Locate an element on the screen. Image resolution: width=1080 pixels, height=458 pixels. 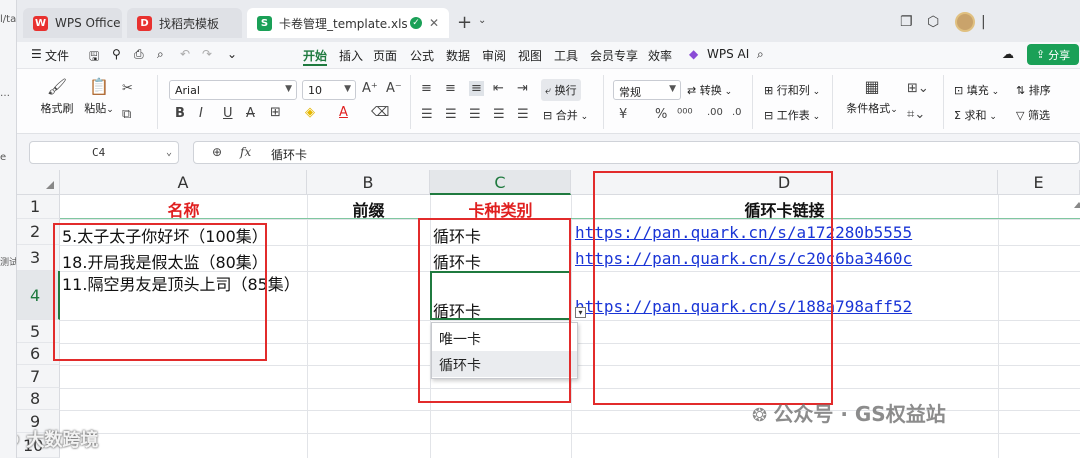
column-header-a: A is located at coordinates (183, 182).